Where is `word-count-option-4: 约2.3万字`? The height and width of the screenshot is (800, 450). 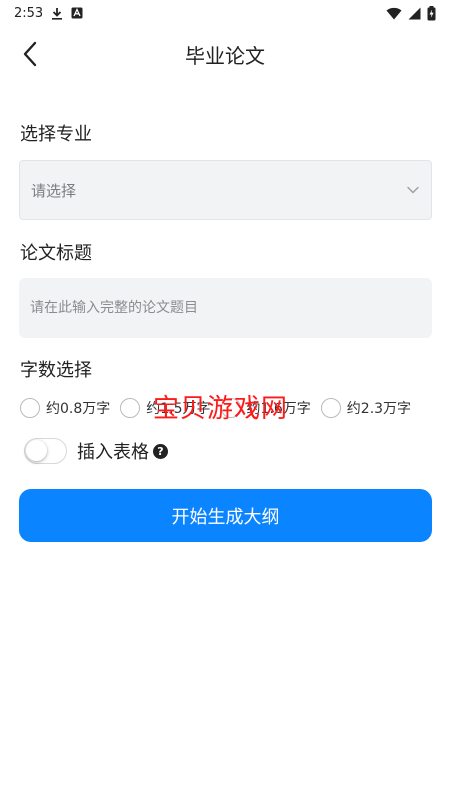 word-count-option-4: 约2.3万字 is located at coordinates (366, 408).